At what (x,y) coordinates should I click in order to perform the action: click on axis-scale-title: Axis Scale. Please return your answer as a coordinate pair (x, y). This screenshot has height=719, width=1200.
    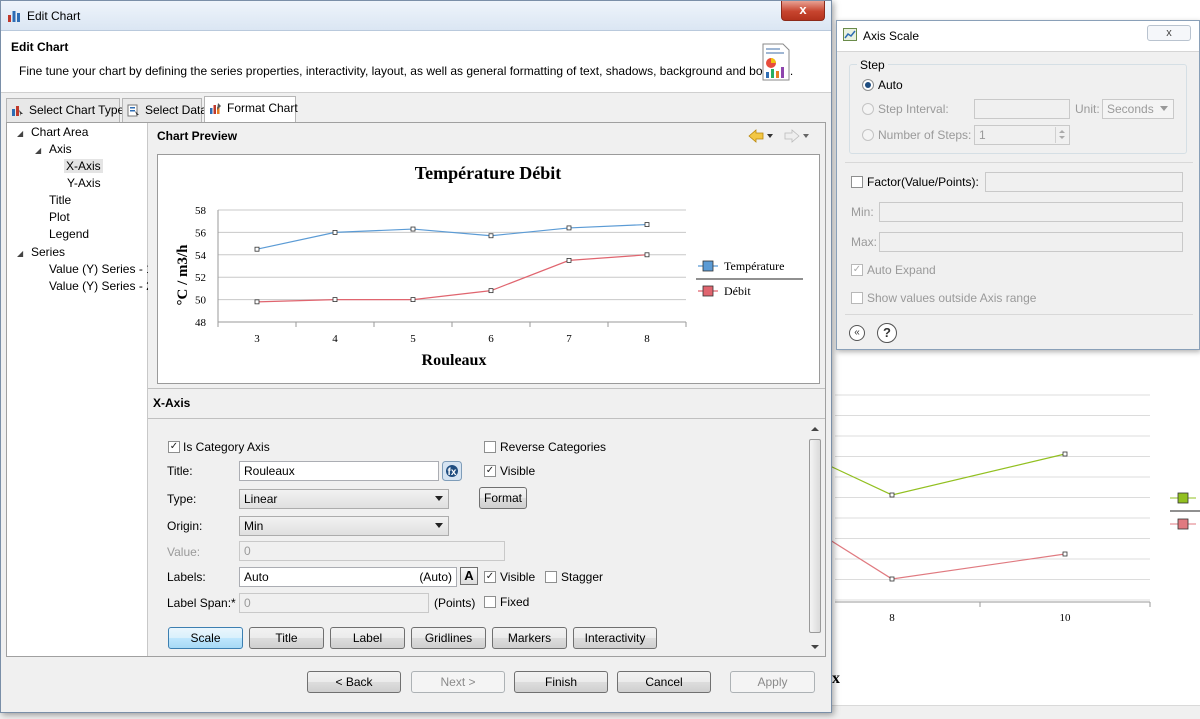
    Looking at the image, I should click on (891, 36).